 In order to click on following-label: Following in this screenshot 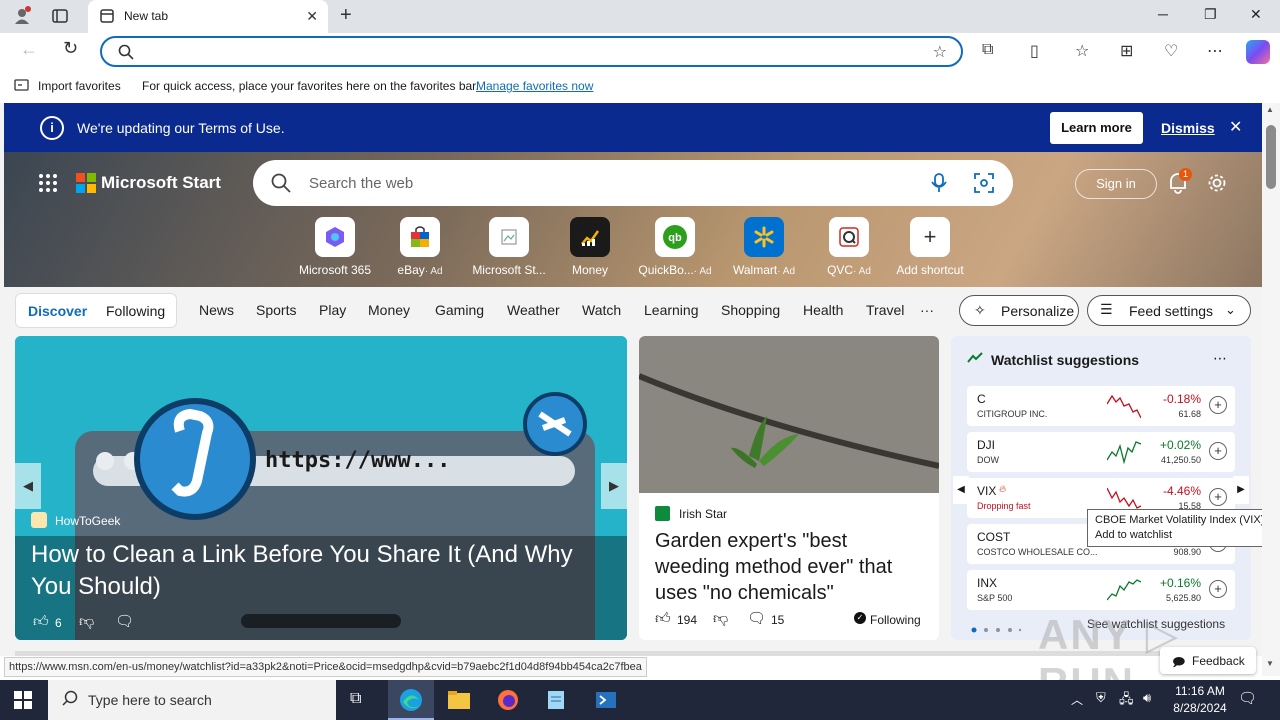, I will do `click(895, 620)`.